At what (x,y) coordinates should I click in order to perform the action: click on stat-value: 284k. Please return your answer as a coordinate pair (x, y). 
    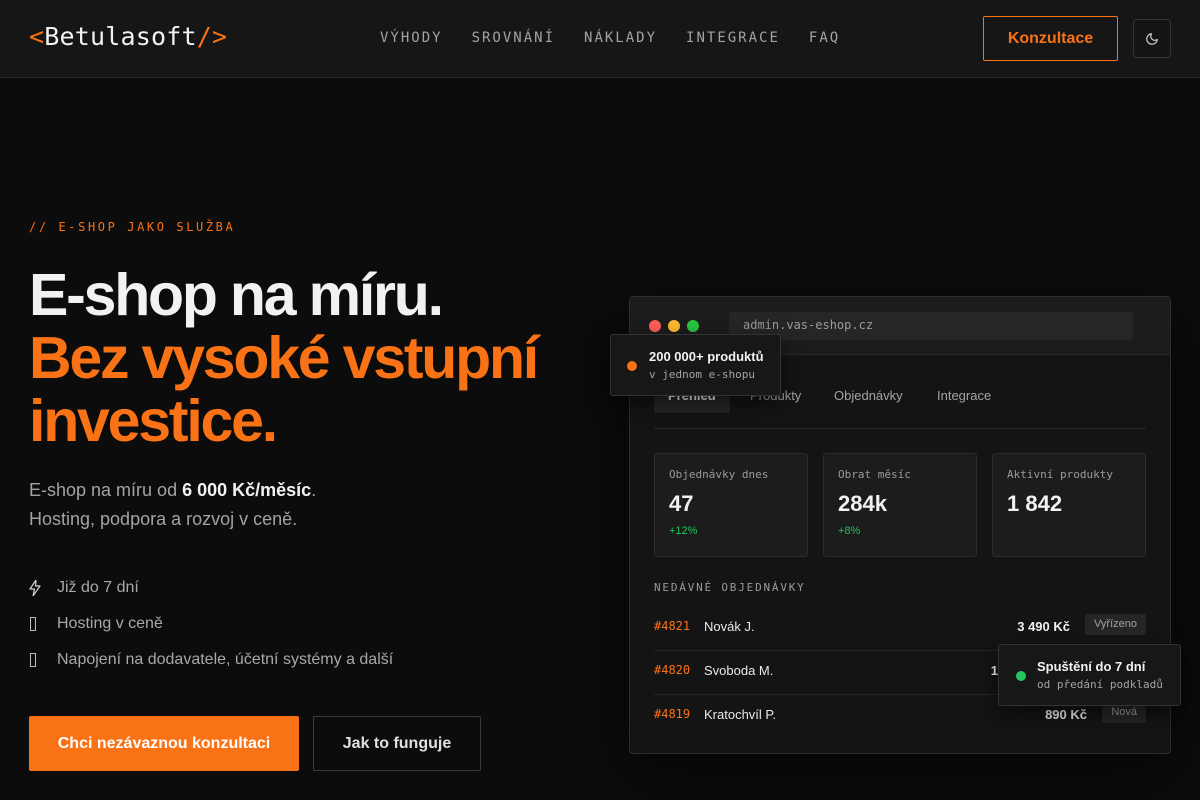
    Looking at the image, I should click on (862, 503).